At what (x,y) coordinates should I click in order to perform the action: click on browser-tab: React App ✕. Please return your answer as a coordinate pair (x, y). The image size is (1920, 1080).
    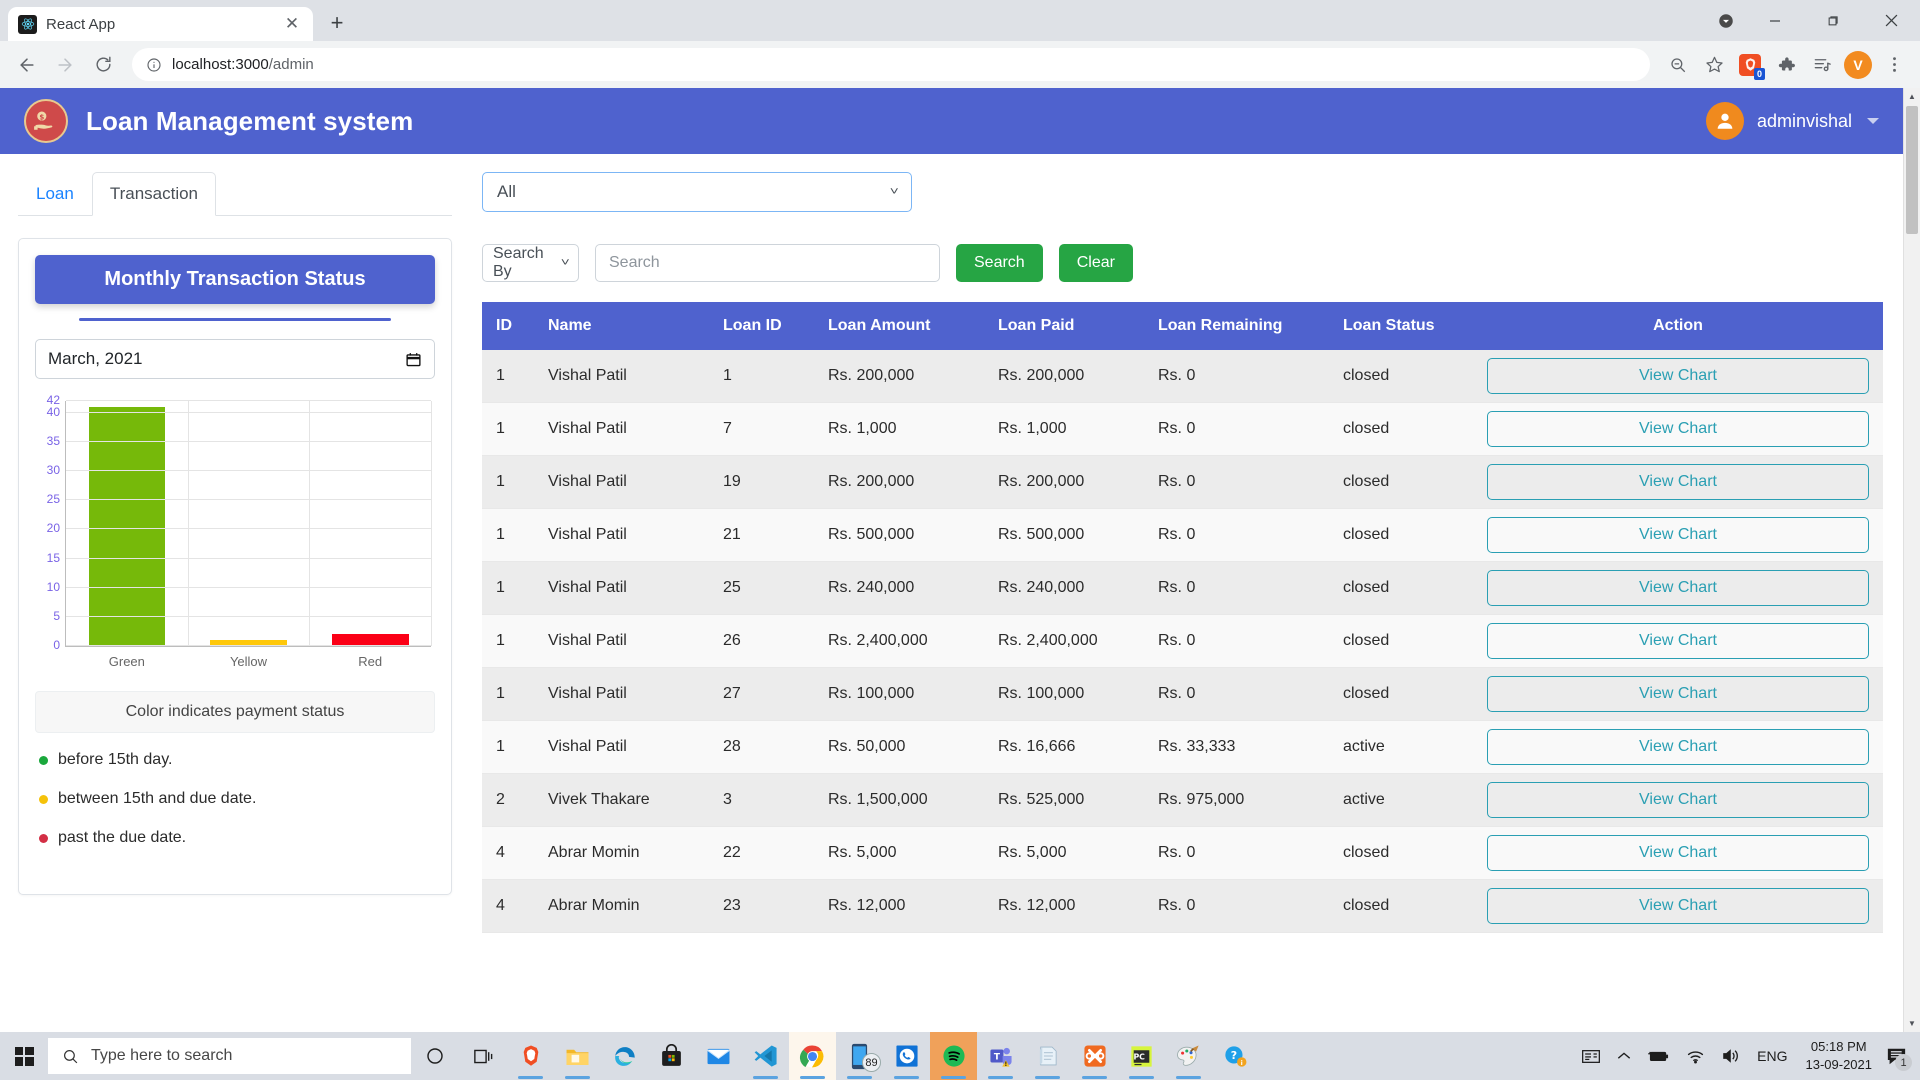
    Looking at the image, I should click on (160, 24).